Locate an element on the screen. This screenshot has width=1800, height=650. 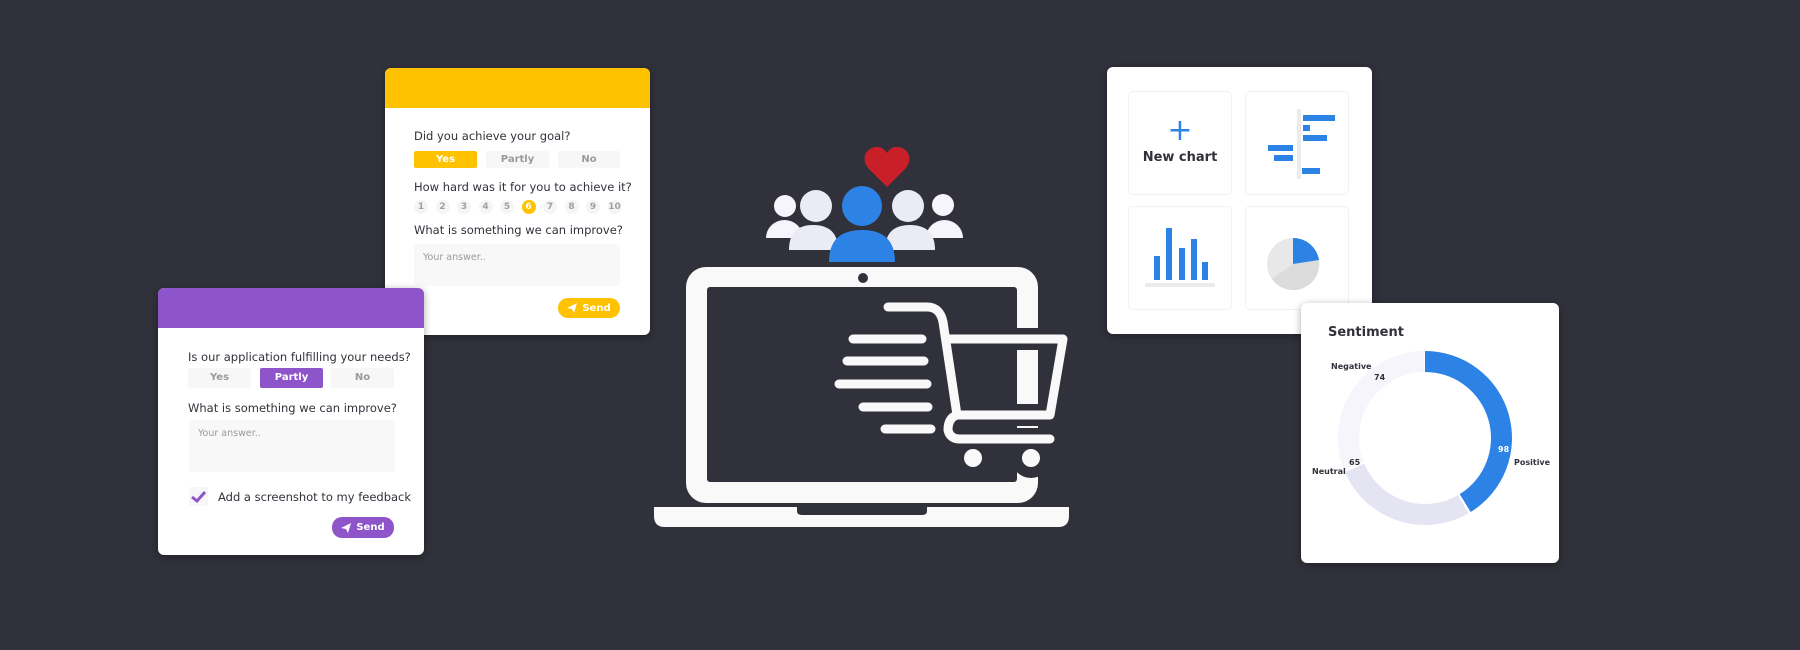
donut-slice-neutral is located at coordinates (1406, 494).